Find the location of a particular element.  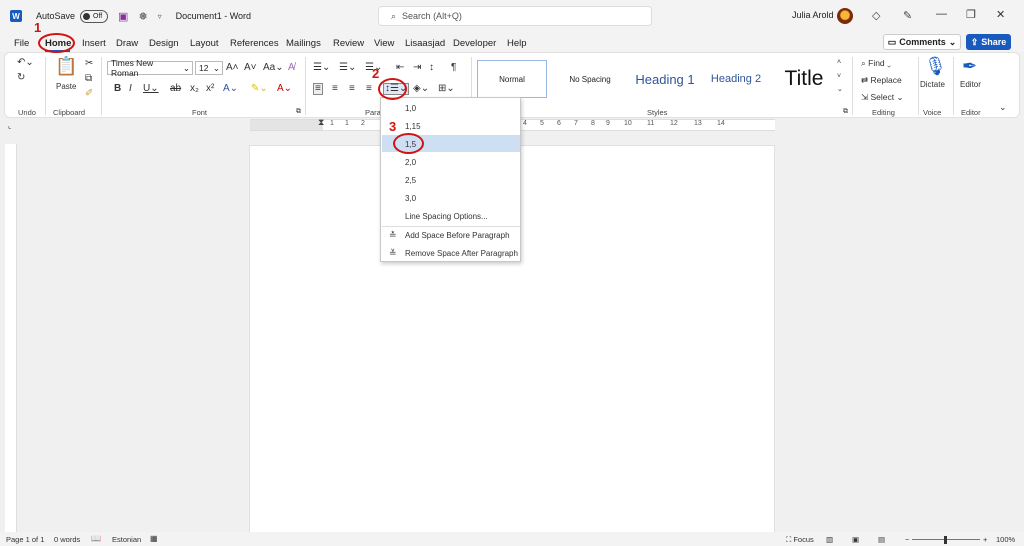

show-marks-icon: ¶ is located at coordinates (453, 68).